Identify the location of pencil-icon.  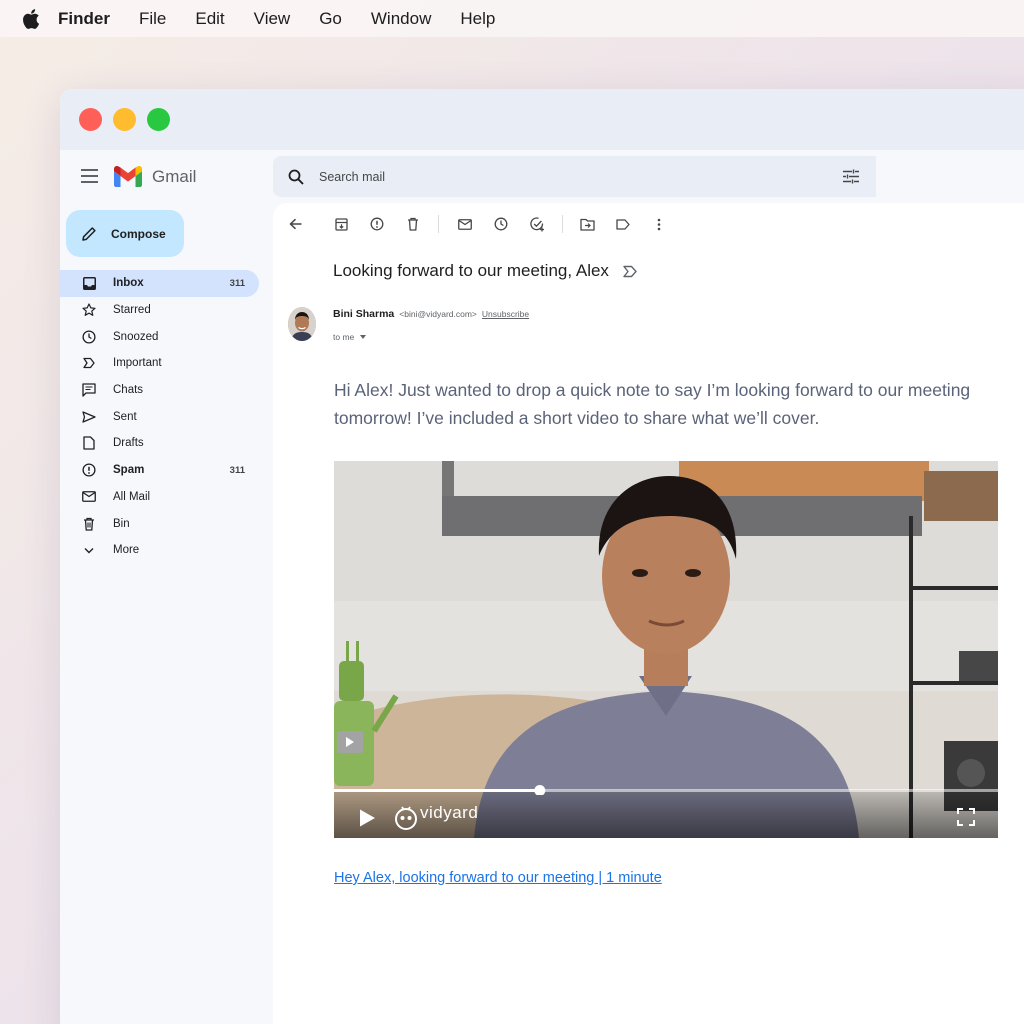
(89, 233).